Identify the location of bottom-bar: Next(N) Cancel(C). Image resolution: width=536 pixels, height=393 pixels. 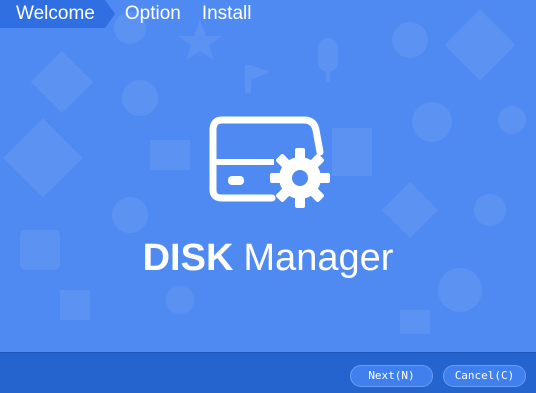
(268, 372).